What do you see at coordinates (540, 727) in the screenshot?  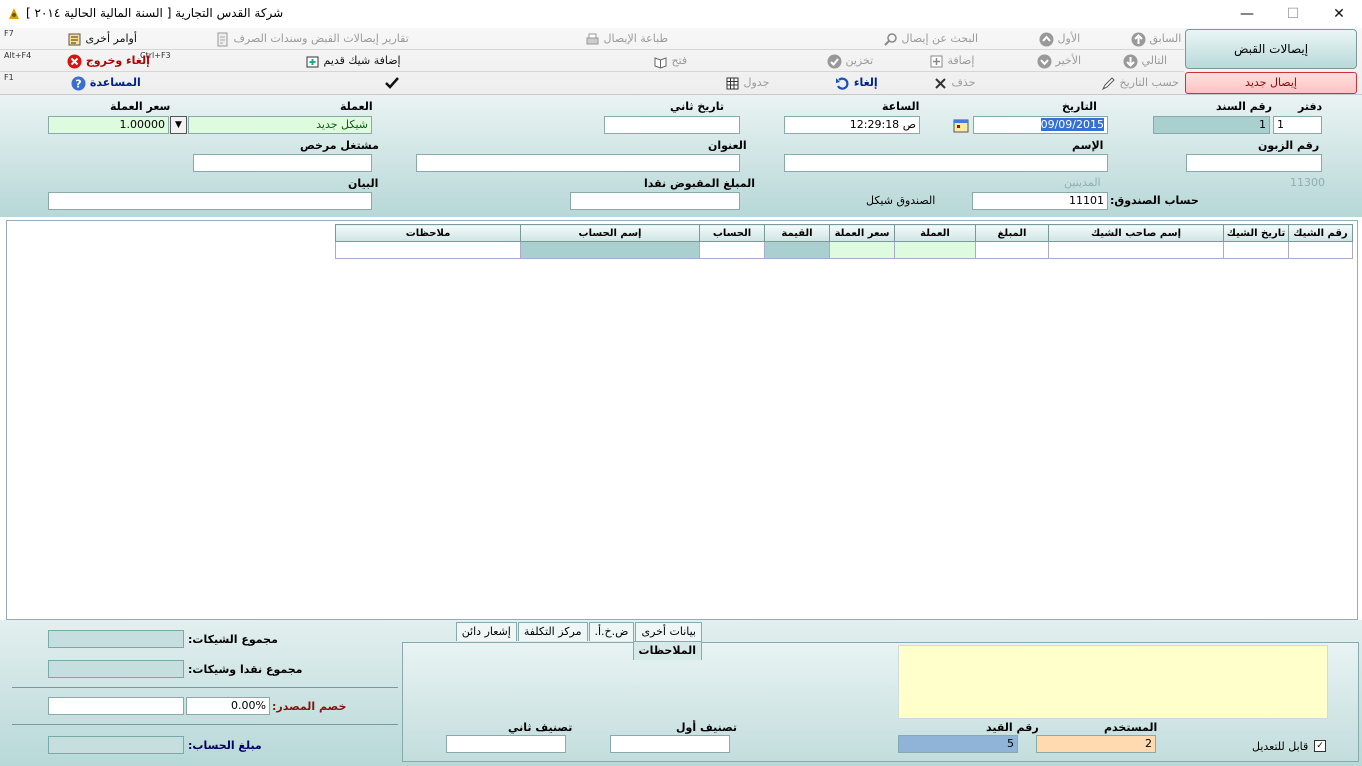 I see `class2-label: تصنيف ثاني` at bounding box center [540, 727].